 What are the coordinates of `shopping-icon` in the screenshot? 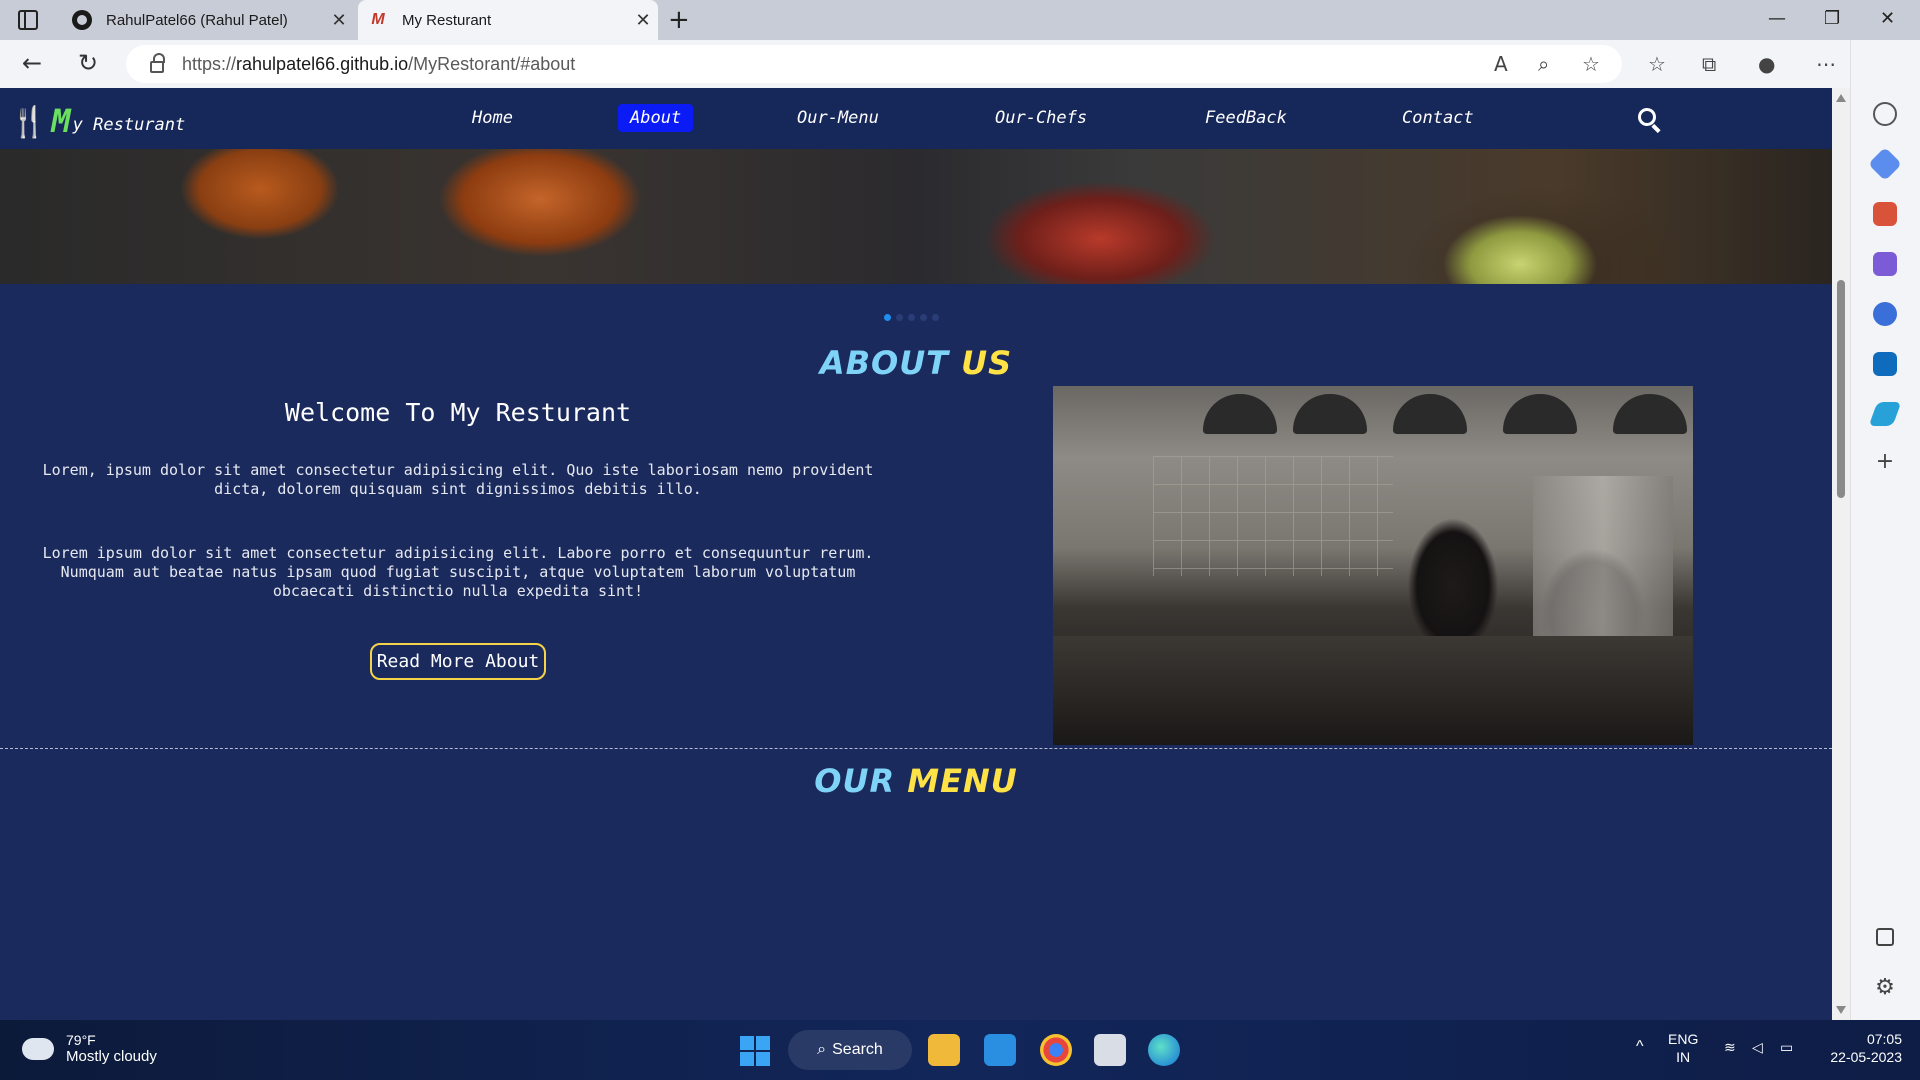 It's located at (1885, 164).